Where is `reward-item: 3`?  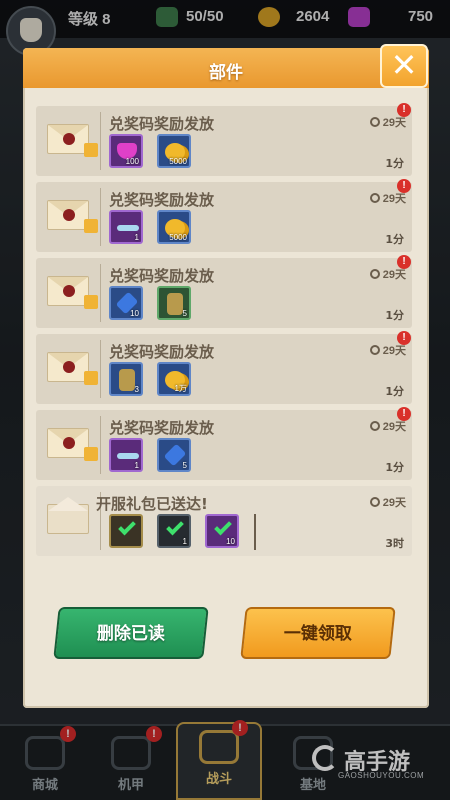 reward-item: 3 is located at coordinates (126, 379).